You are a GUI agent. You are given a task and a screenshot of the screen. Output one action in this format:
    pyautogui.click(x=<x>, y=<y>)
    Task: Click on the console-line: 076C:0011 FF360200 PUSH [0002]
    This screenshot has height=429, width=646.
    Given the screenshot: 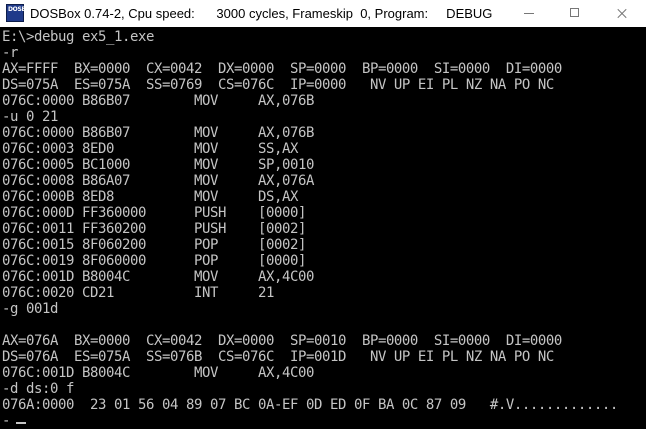 What is the action you would take?
    pyautogui.click(x=154, y=229)
    